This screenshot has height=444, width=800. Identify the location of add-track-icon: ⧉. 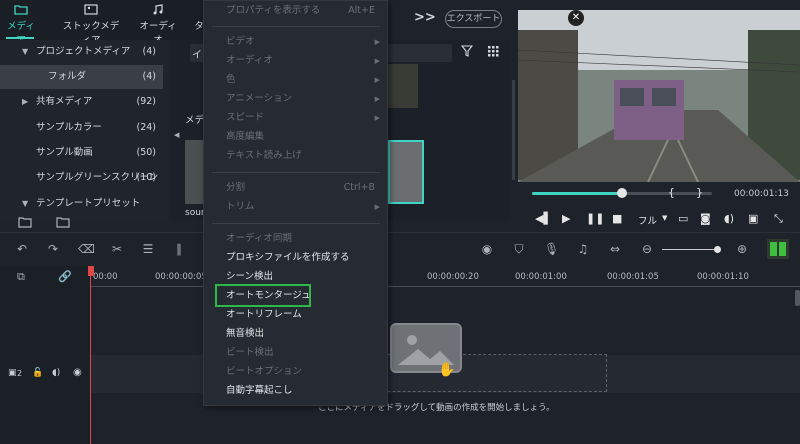
(21, 277).